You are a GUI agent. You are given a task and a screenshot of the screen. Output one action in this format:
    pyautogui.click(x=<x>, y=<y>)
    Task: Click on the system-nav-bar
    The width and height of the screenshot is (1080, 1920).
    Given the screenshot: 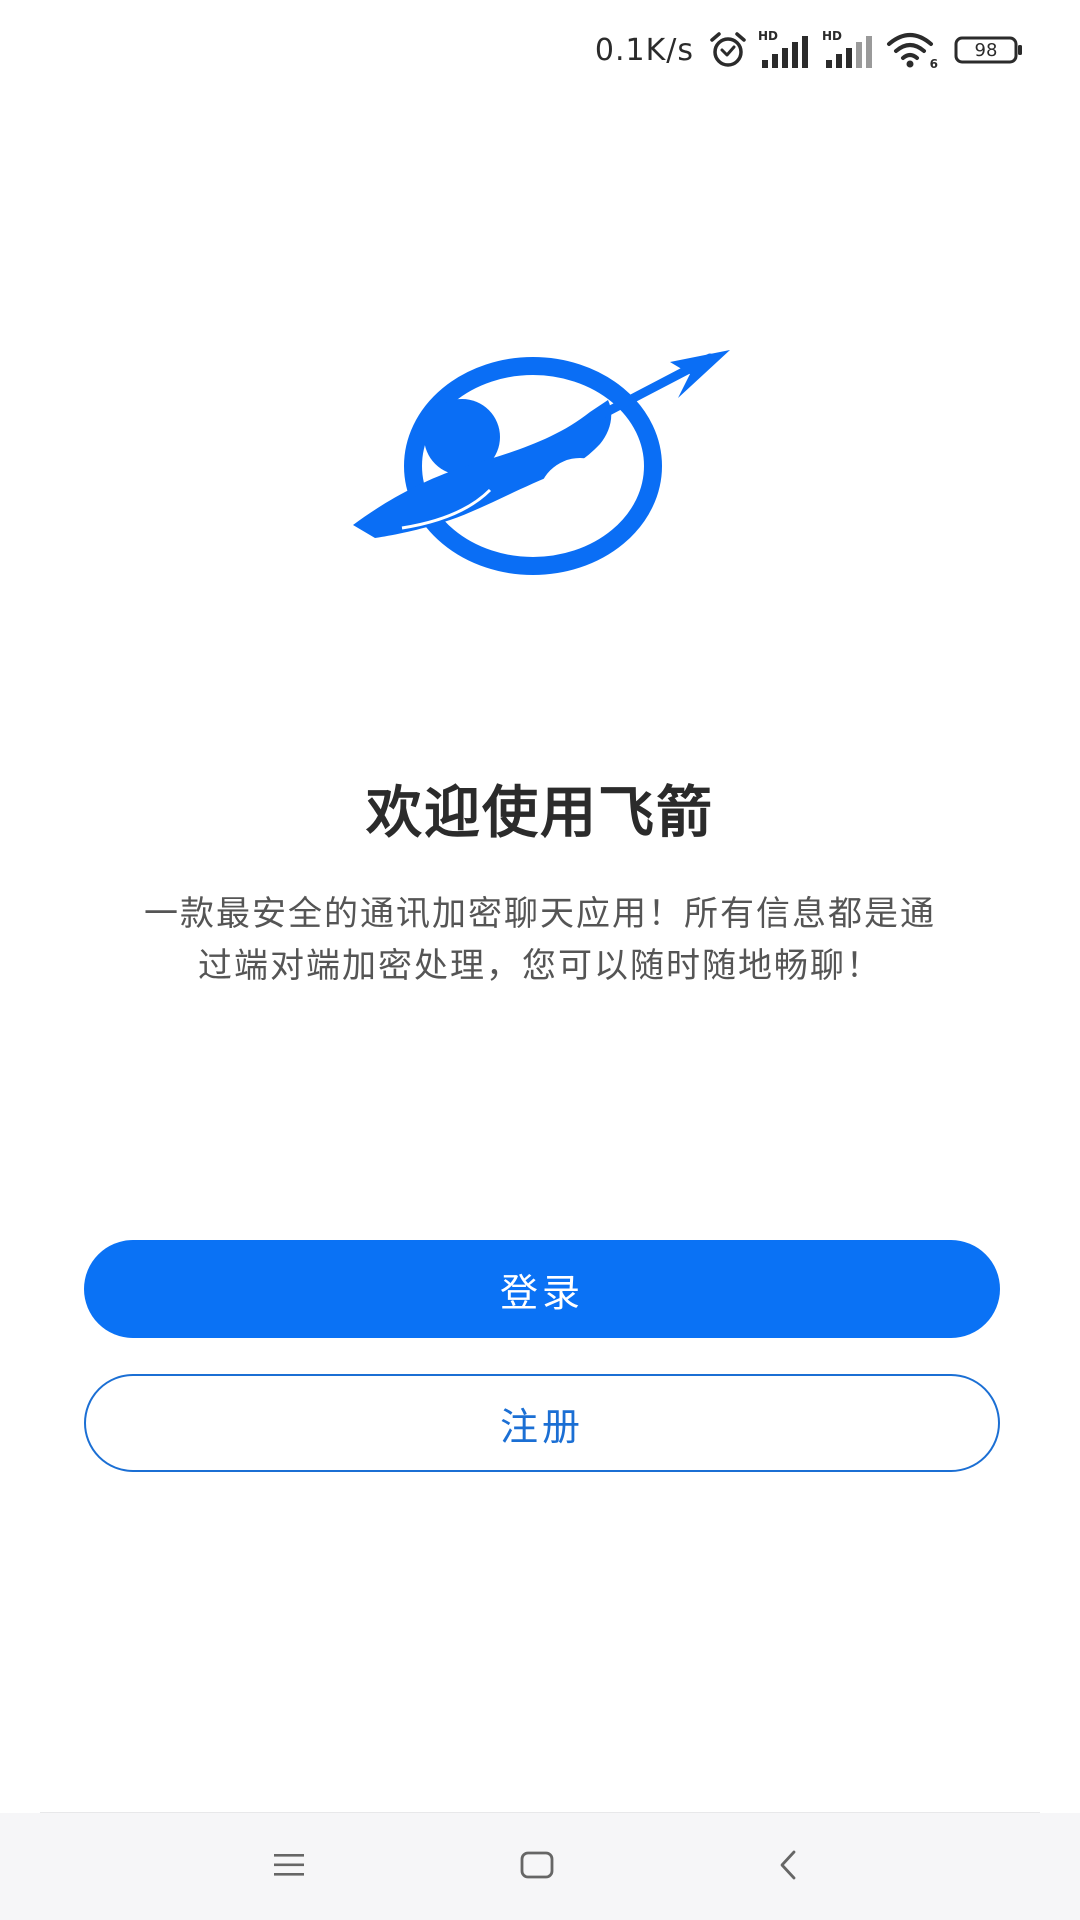 What is the action you would take?
    pyautogui.click(x=540, y=1866)
    